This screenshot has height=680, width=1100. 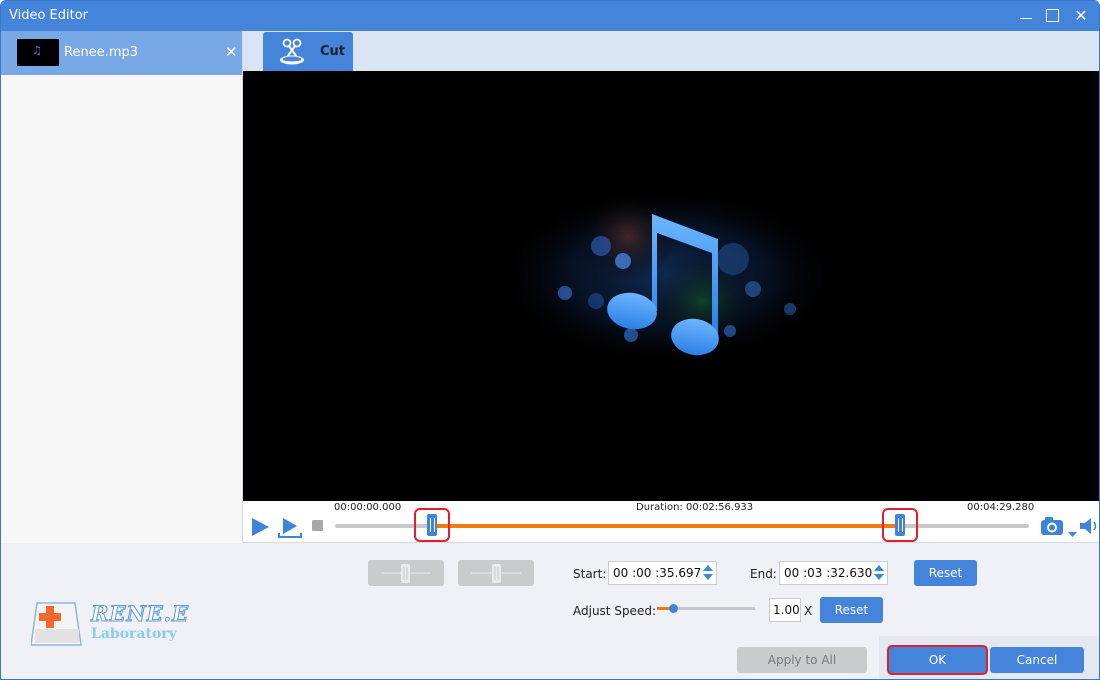 What do you see at coordinates (802, 660) in the screenshot?
I see `apply-to-all-button: Apply to All` at bounding box center [802, 660].